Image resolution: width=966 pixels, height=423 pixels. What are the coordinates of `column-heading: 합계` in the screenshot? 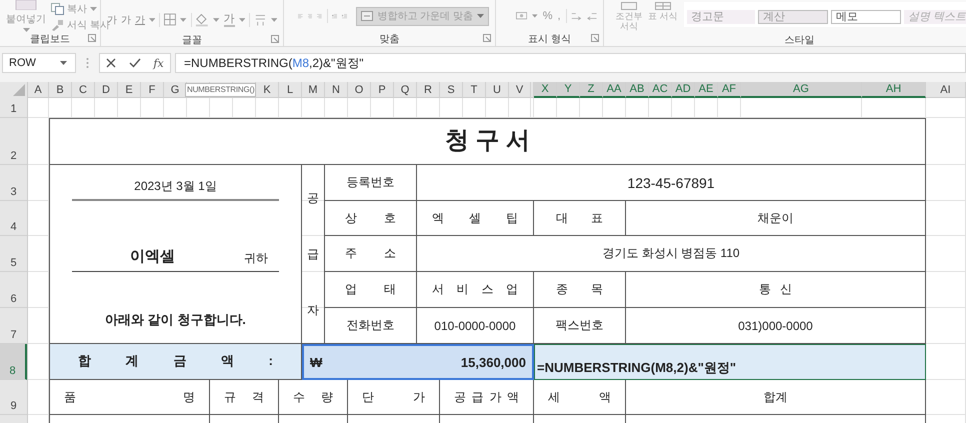 It's located at (776, 397).